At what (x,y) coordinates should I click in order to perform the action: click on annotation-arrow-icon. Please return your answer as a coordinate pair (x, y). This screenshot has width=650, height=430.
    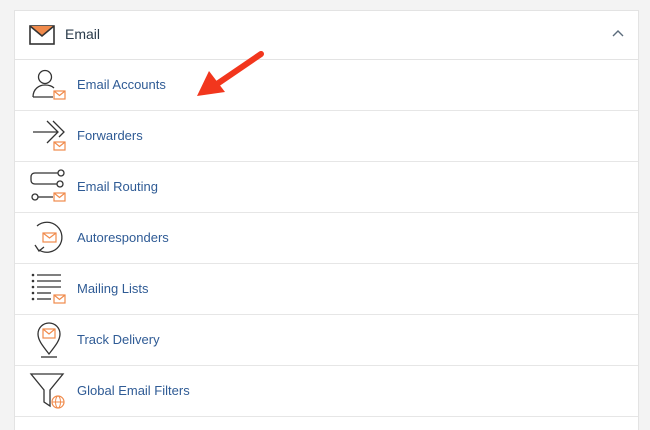
    Looking at the image, I should click on (230, 73).